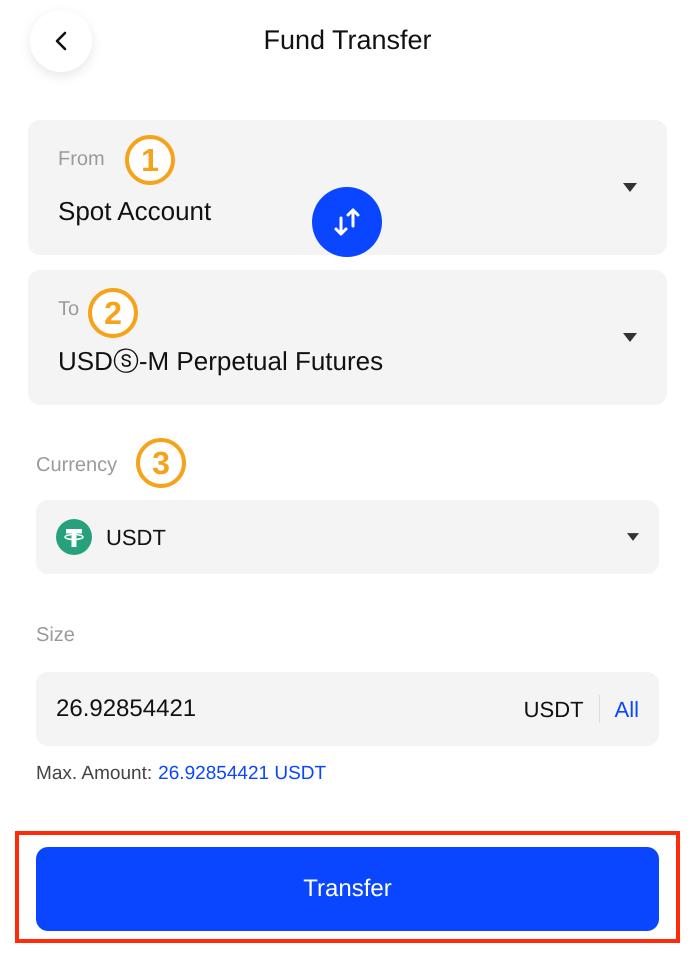 The height and width of the screenshot is (955, 695). Describe the element at coordinates (347, 888) in the screenshot. I see `transfer-button: Transfer` at that location.